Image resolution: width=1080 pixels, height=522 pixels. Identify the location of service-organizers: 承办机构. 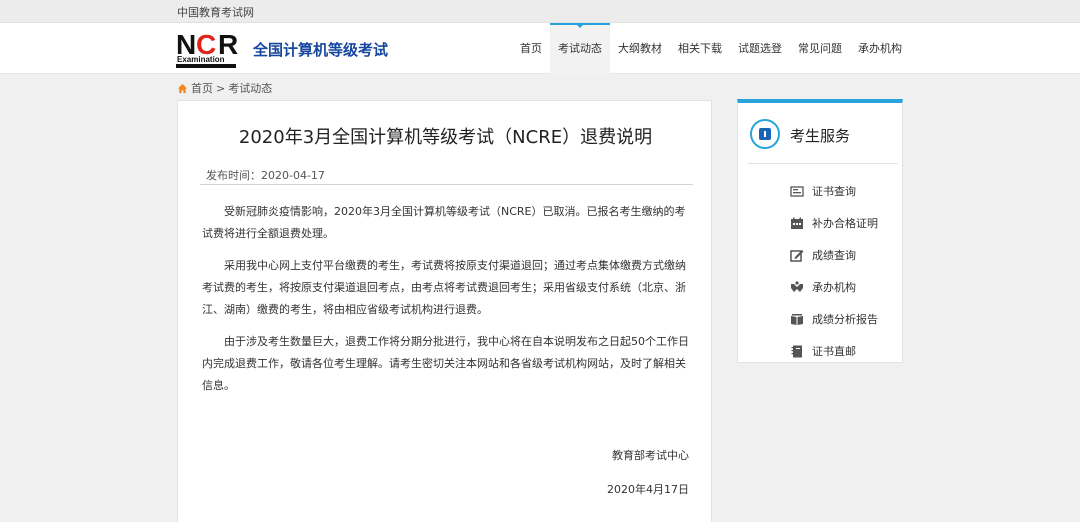
(823, 287).